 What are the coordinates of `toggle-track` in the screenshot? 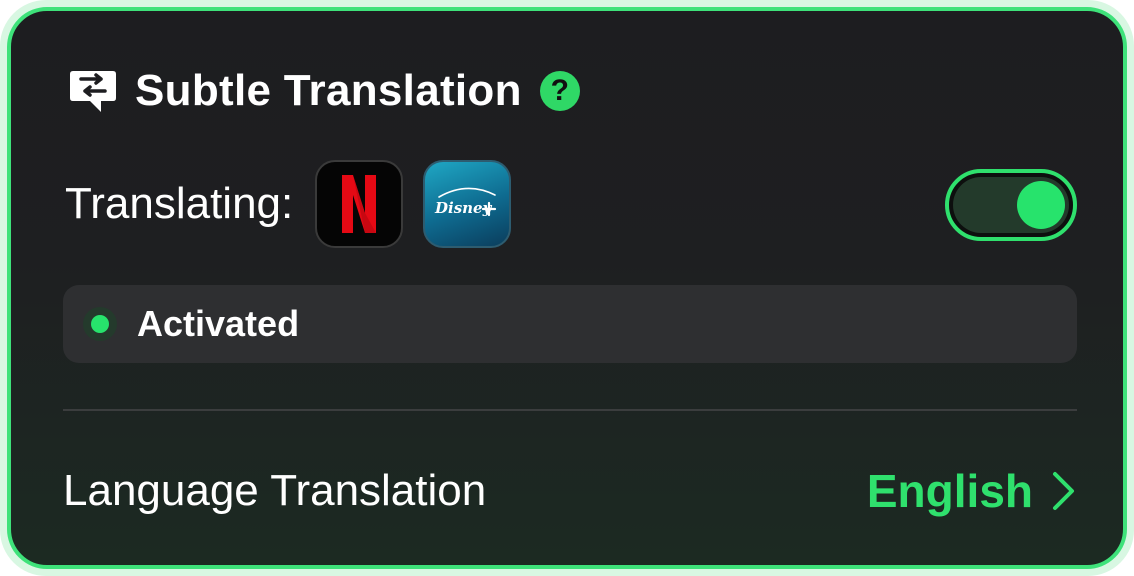 It's located at (1011, 205).